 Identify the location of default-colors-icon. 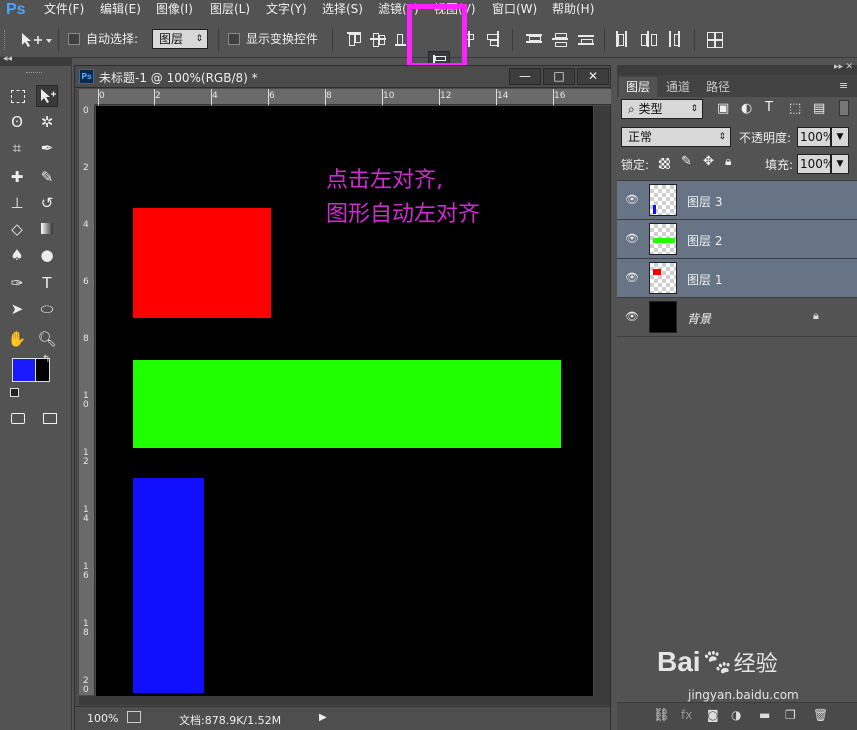
(14, 392).